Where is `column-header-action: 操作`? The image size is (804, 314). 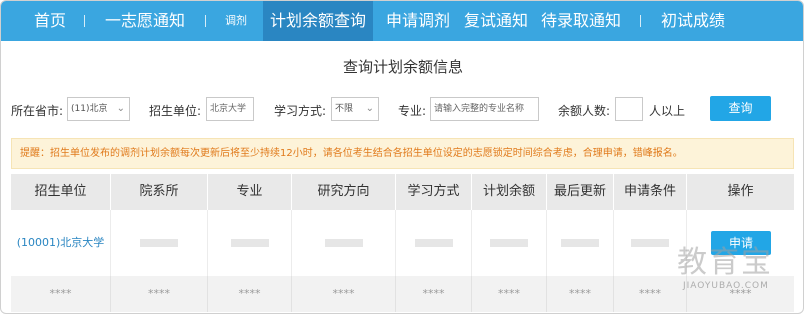
column-header-action: 操作 is located at coordinates (740, 191).